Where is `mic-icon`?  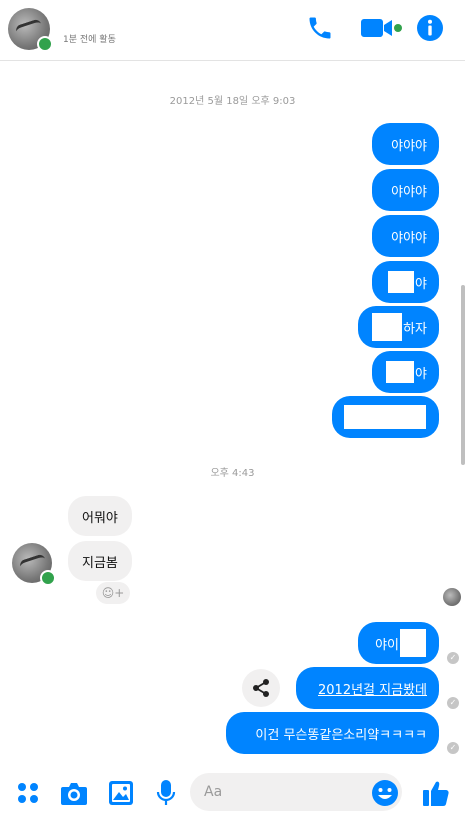
mic-icon is located at coordinates (166, 795).